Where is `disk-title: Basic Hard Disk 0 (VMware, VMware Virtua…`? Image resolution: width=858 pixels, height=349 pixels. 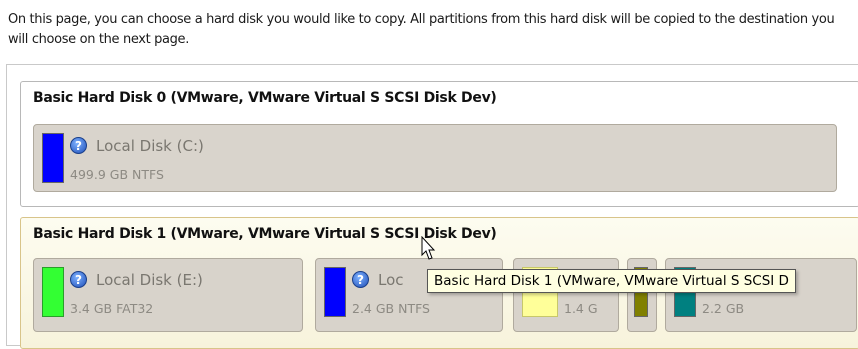
disk-title: Basic Hard Disk 0 (VMware, VMware Virtua… is located at coordinates (265, 98).